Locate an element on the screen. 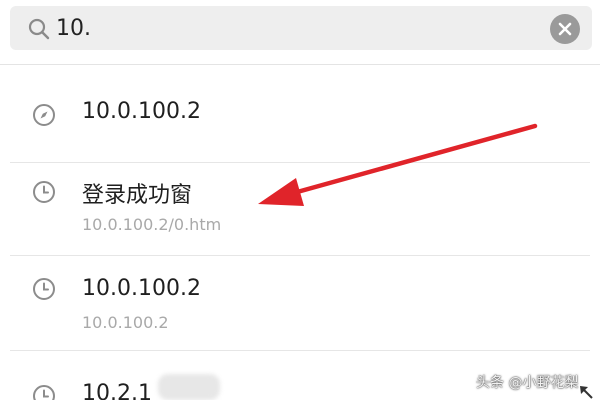 The height and width of the screenshot is (400, 600). search-input is located at coordinates (296, 28).